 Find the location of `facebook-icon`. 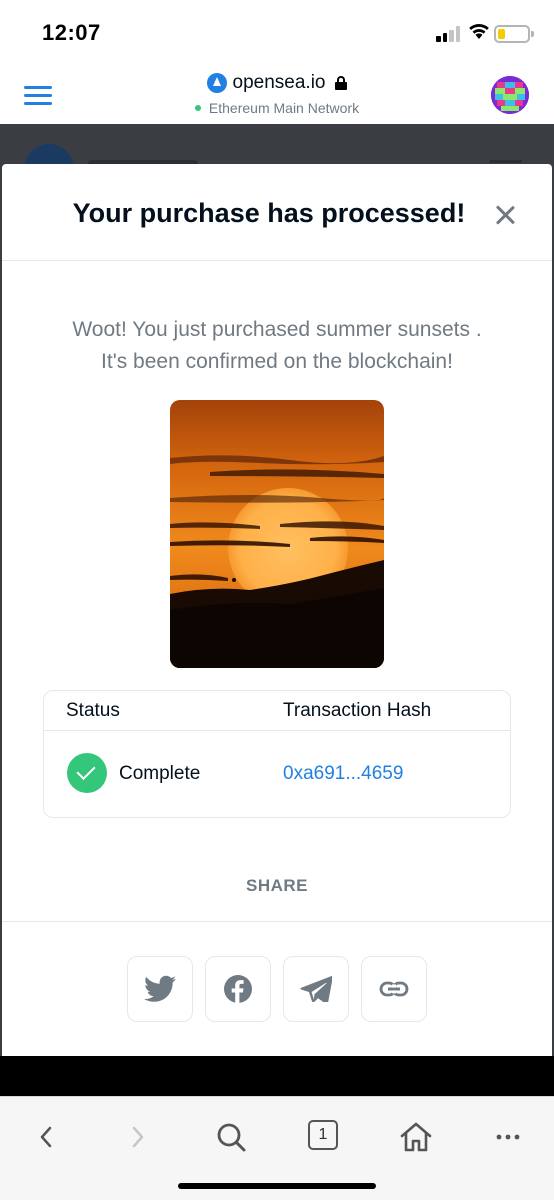

facebook-icon is located at coordinates (238, 989).